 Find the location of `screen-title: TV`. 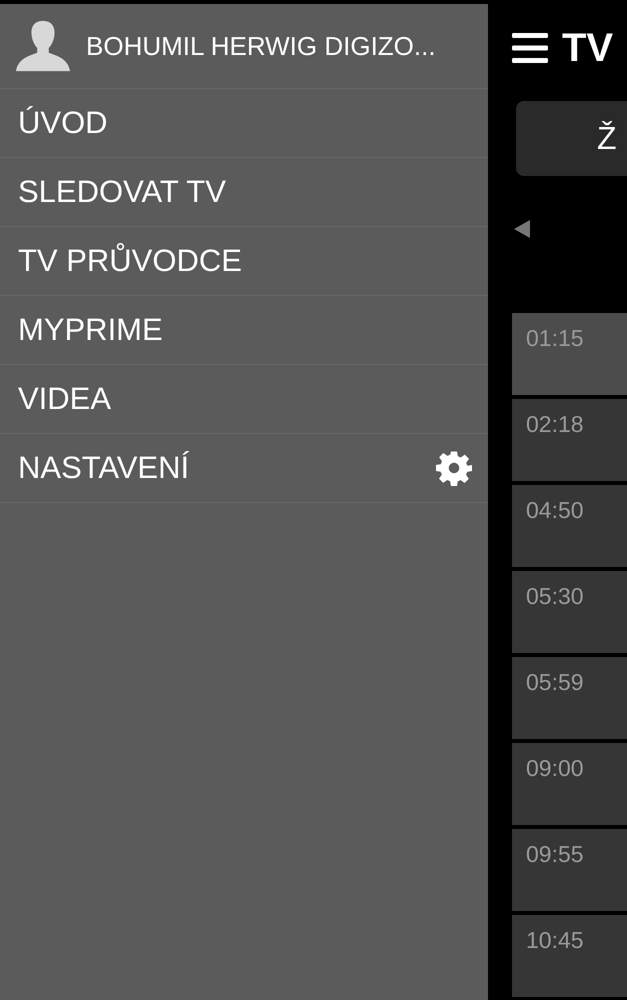

screen-title: TV is located at coordinates (588, 48).